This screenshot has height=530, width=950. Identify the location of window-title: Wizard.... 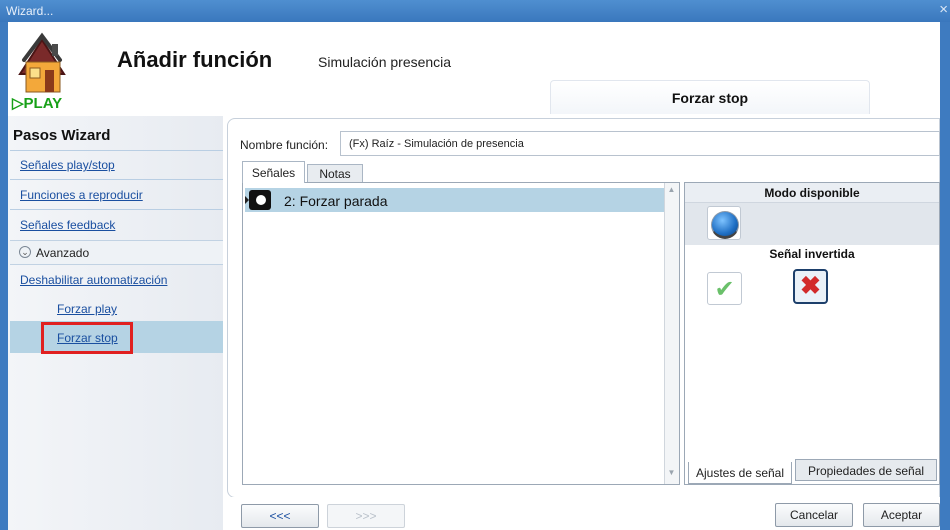
(30, 11).